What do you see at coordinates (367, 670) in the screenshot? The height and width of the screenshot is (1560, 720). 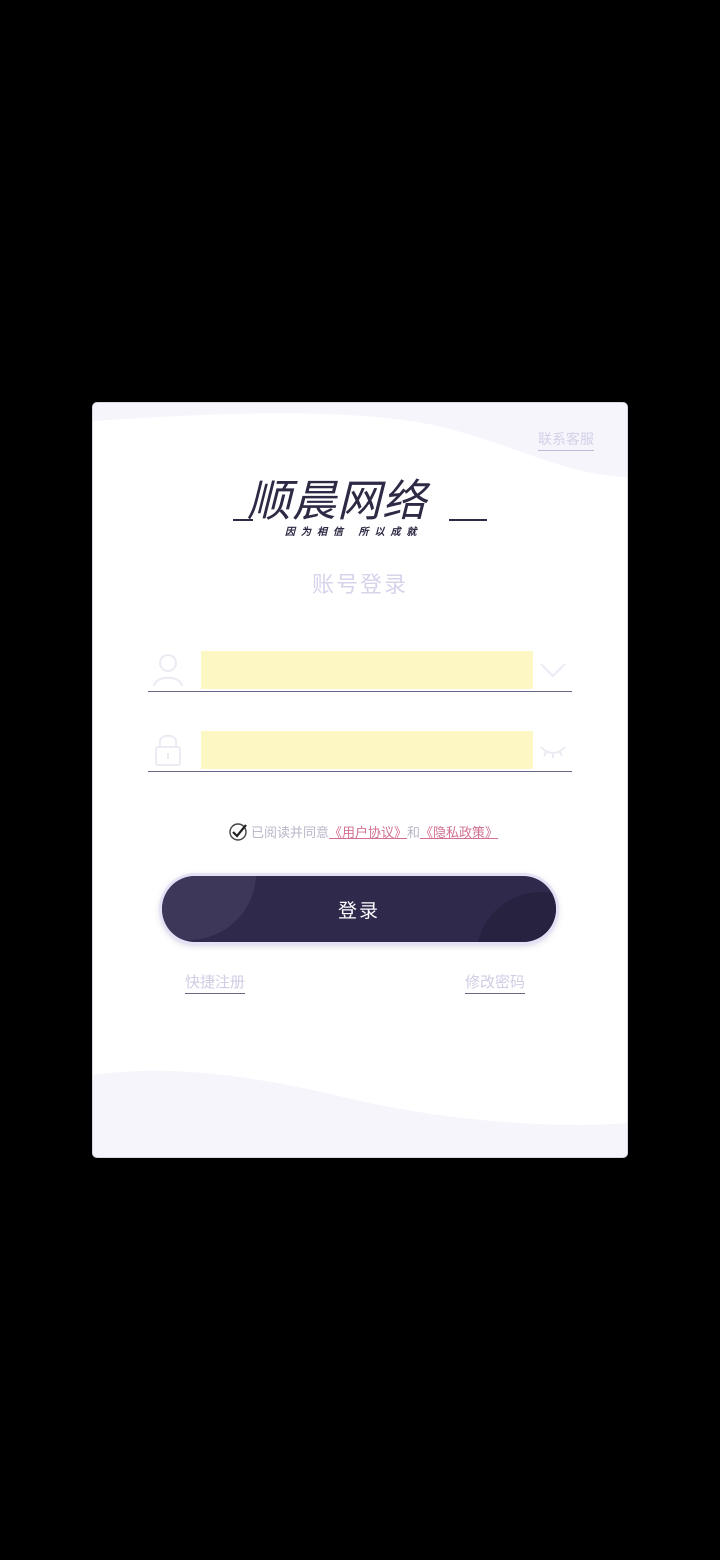 I see `username-input` at bounding box center [367, 670].